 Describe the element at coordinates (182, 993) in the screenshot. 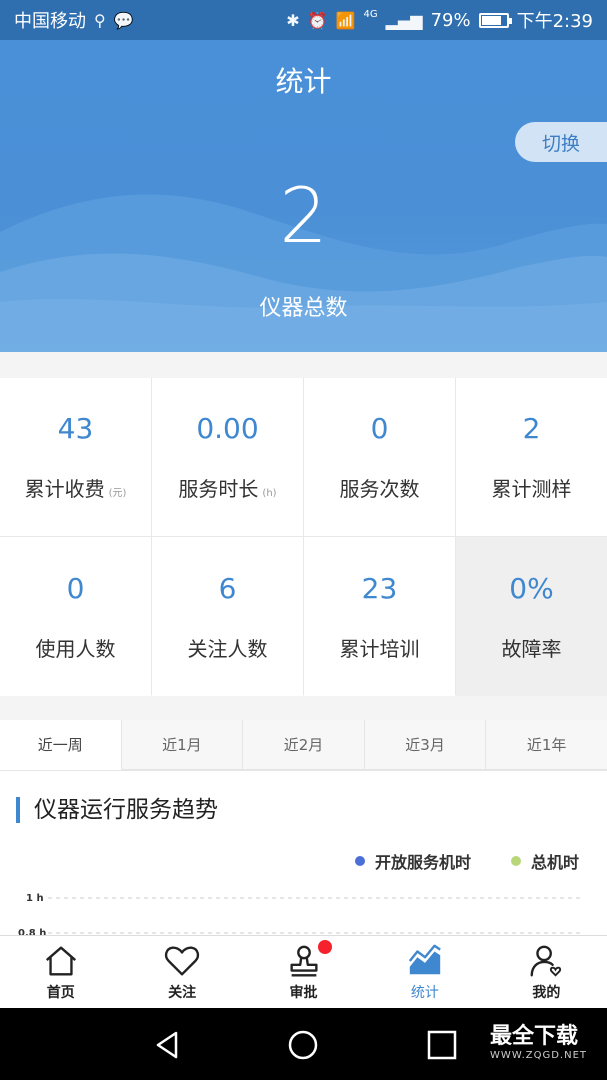

I see `nav-label: 关注` at that location.